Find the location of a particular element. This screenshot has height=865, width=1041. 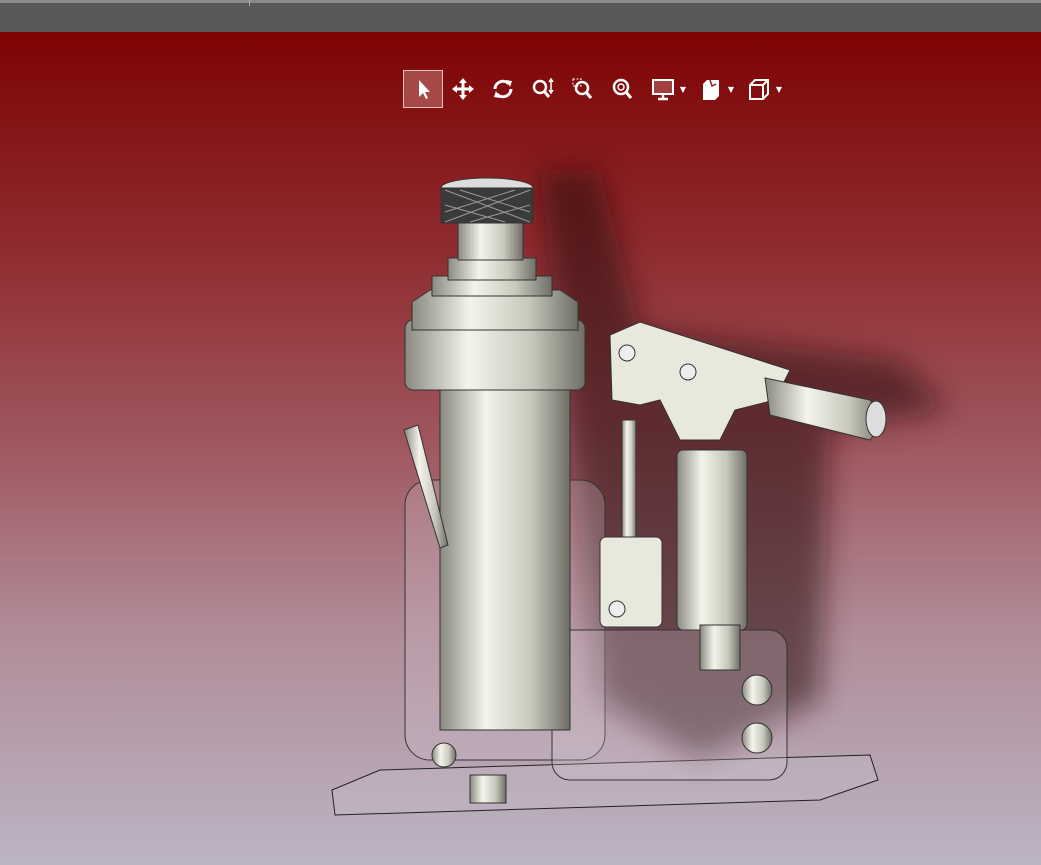

cube-icon is located at coordinates (759, 89).